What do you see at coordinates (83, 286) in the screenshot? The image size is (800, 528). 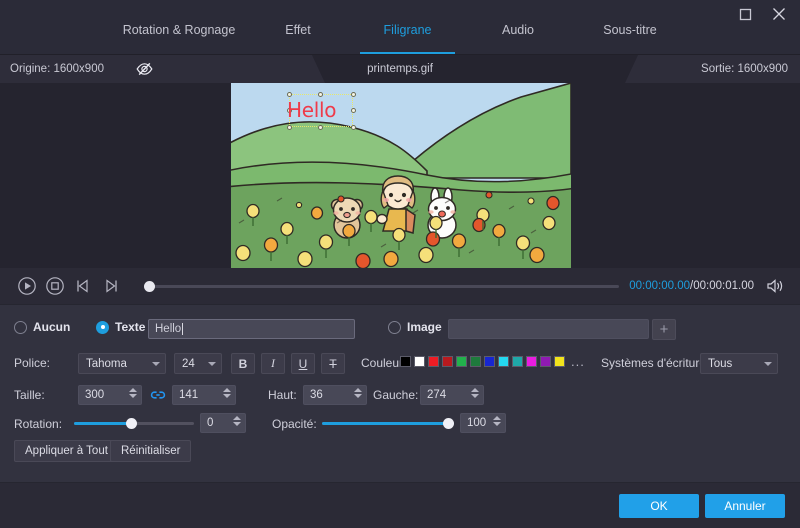 I see `previous-frame-icon` at bounding box center [83, 286].